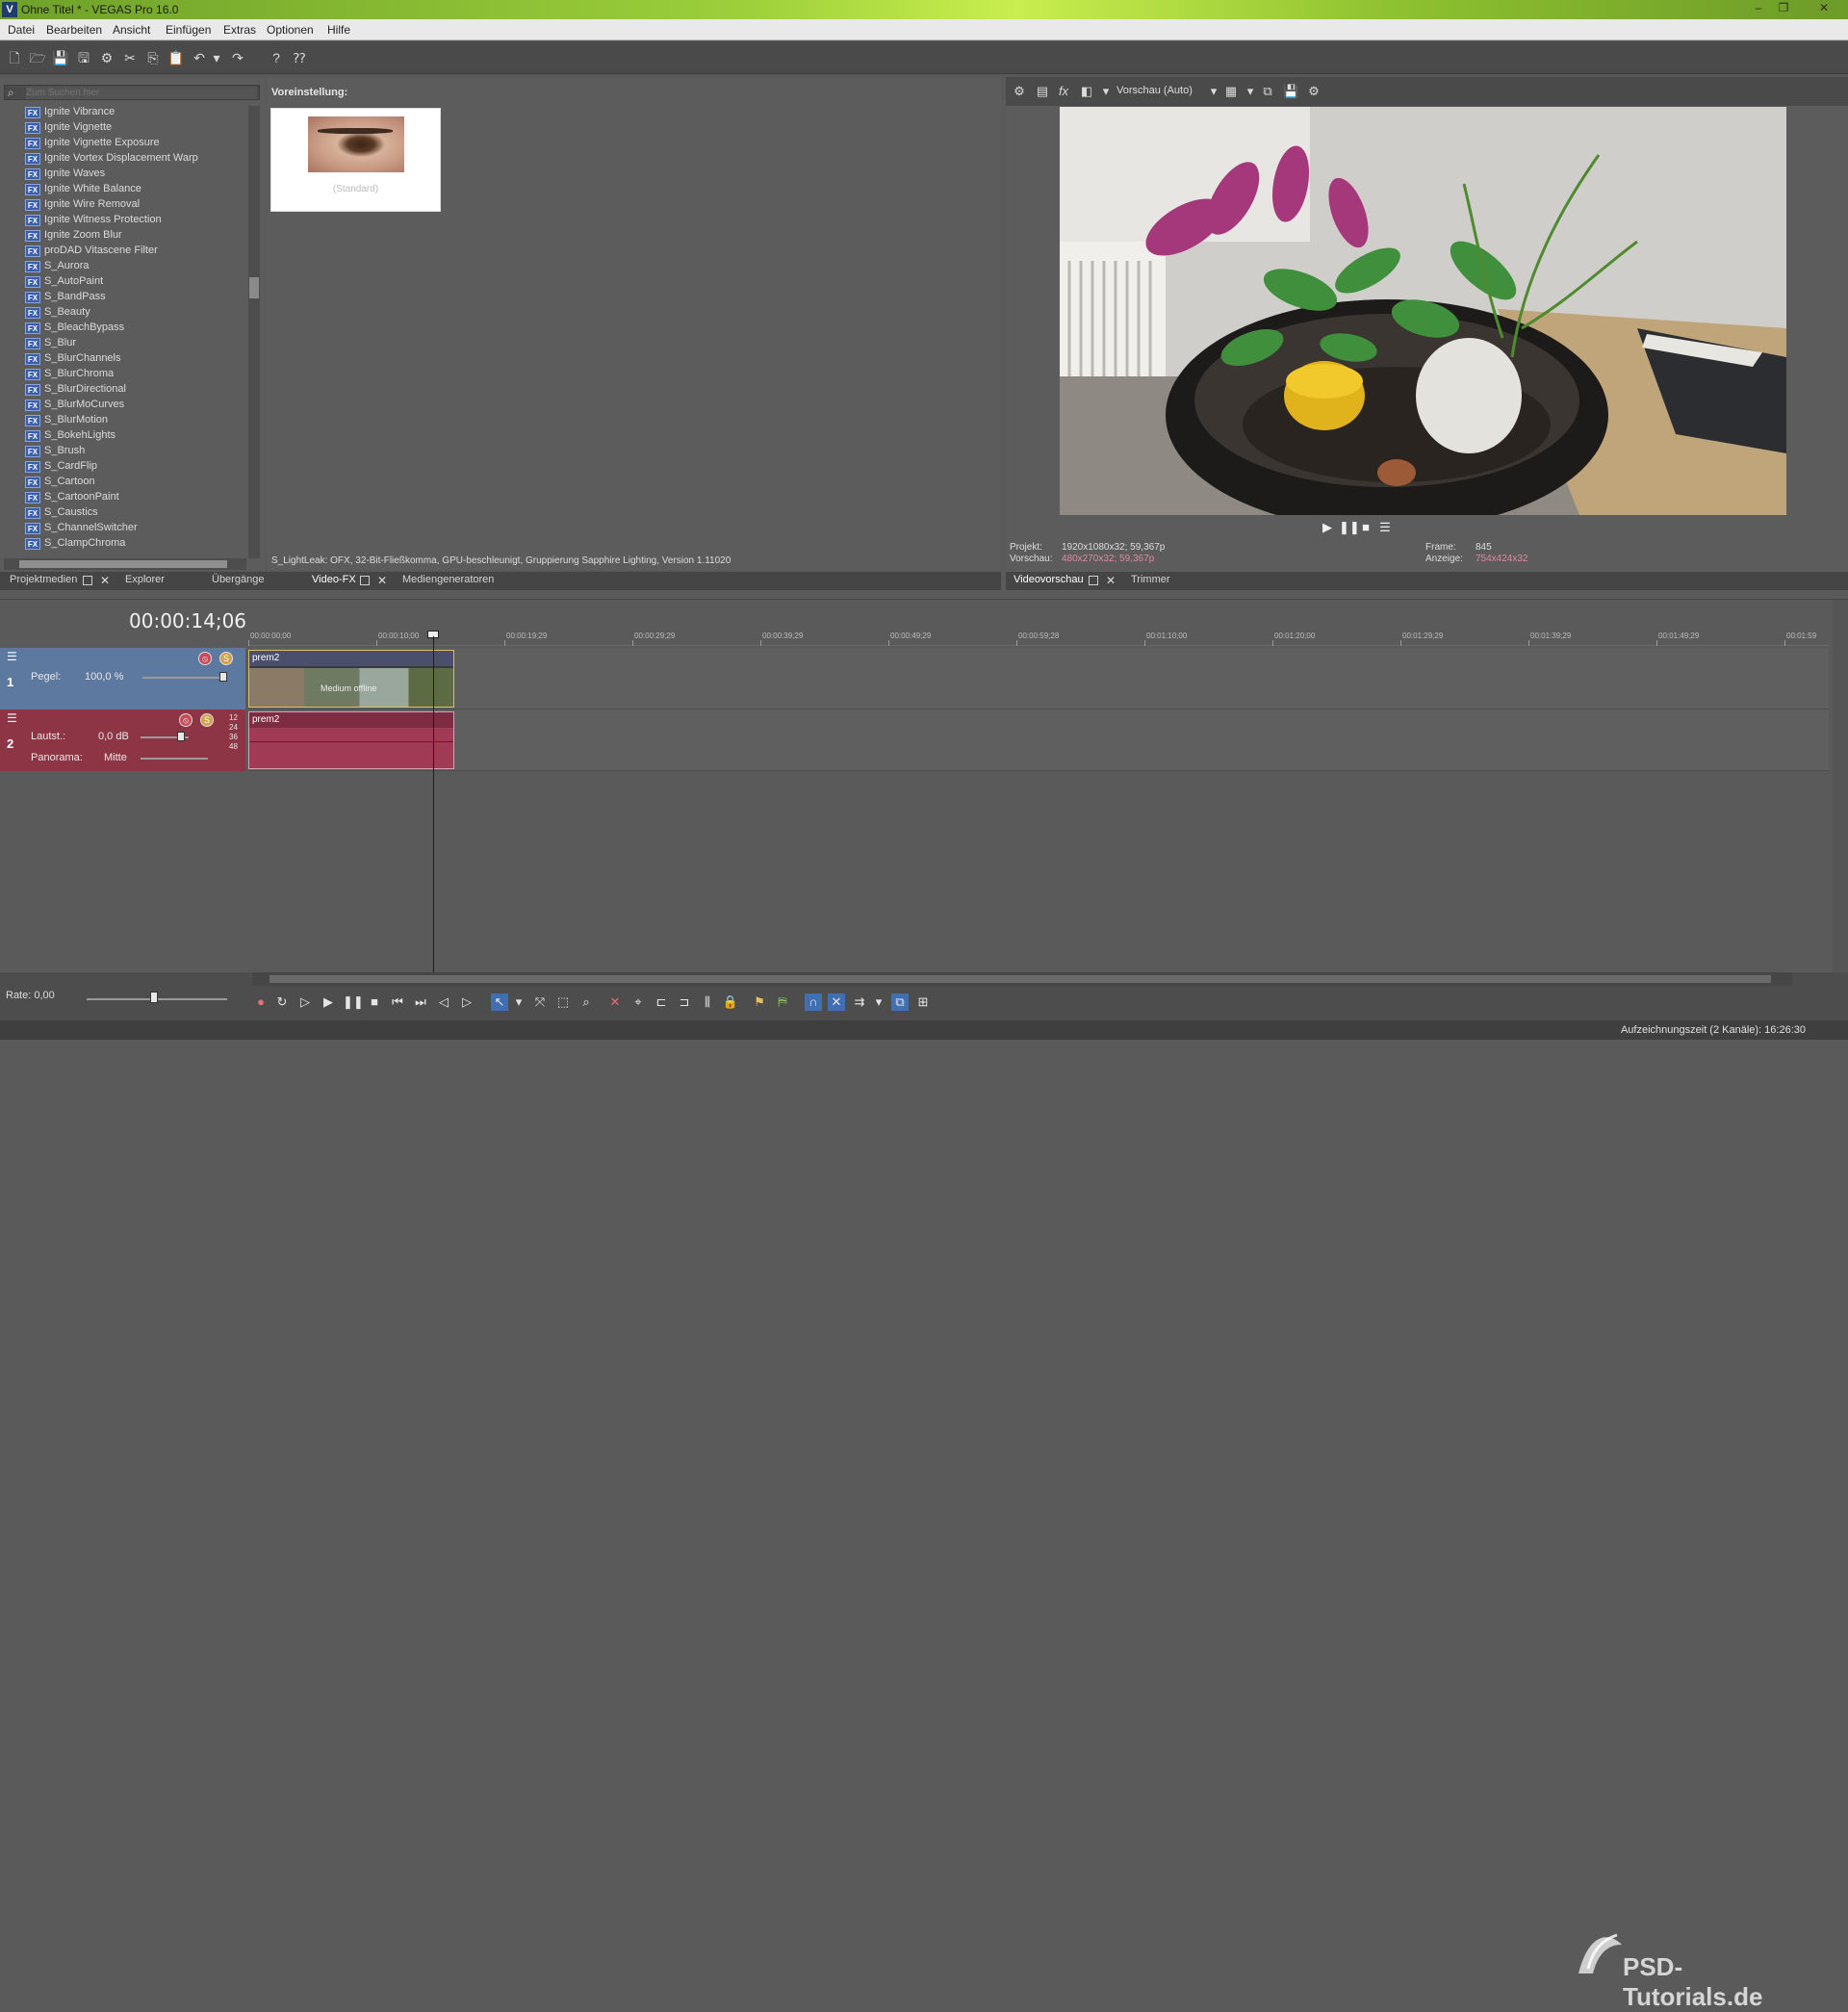 Image resolution: width=1848 pixels, height=2012 pixels. Describe the element at coordinates (1022, 979) in the screenshot. I see `timeline-horizontal-scrollbar` at that location.